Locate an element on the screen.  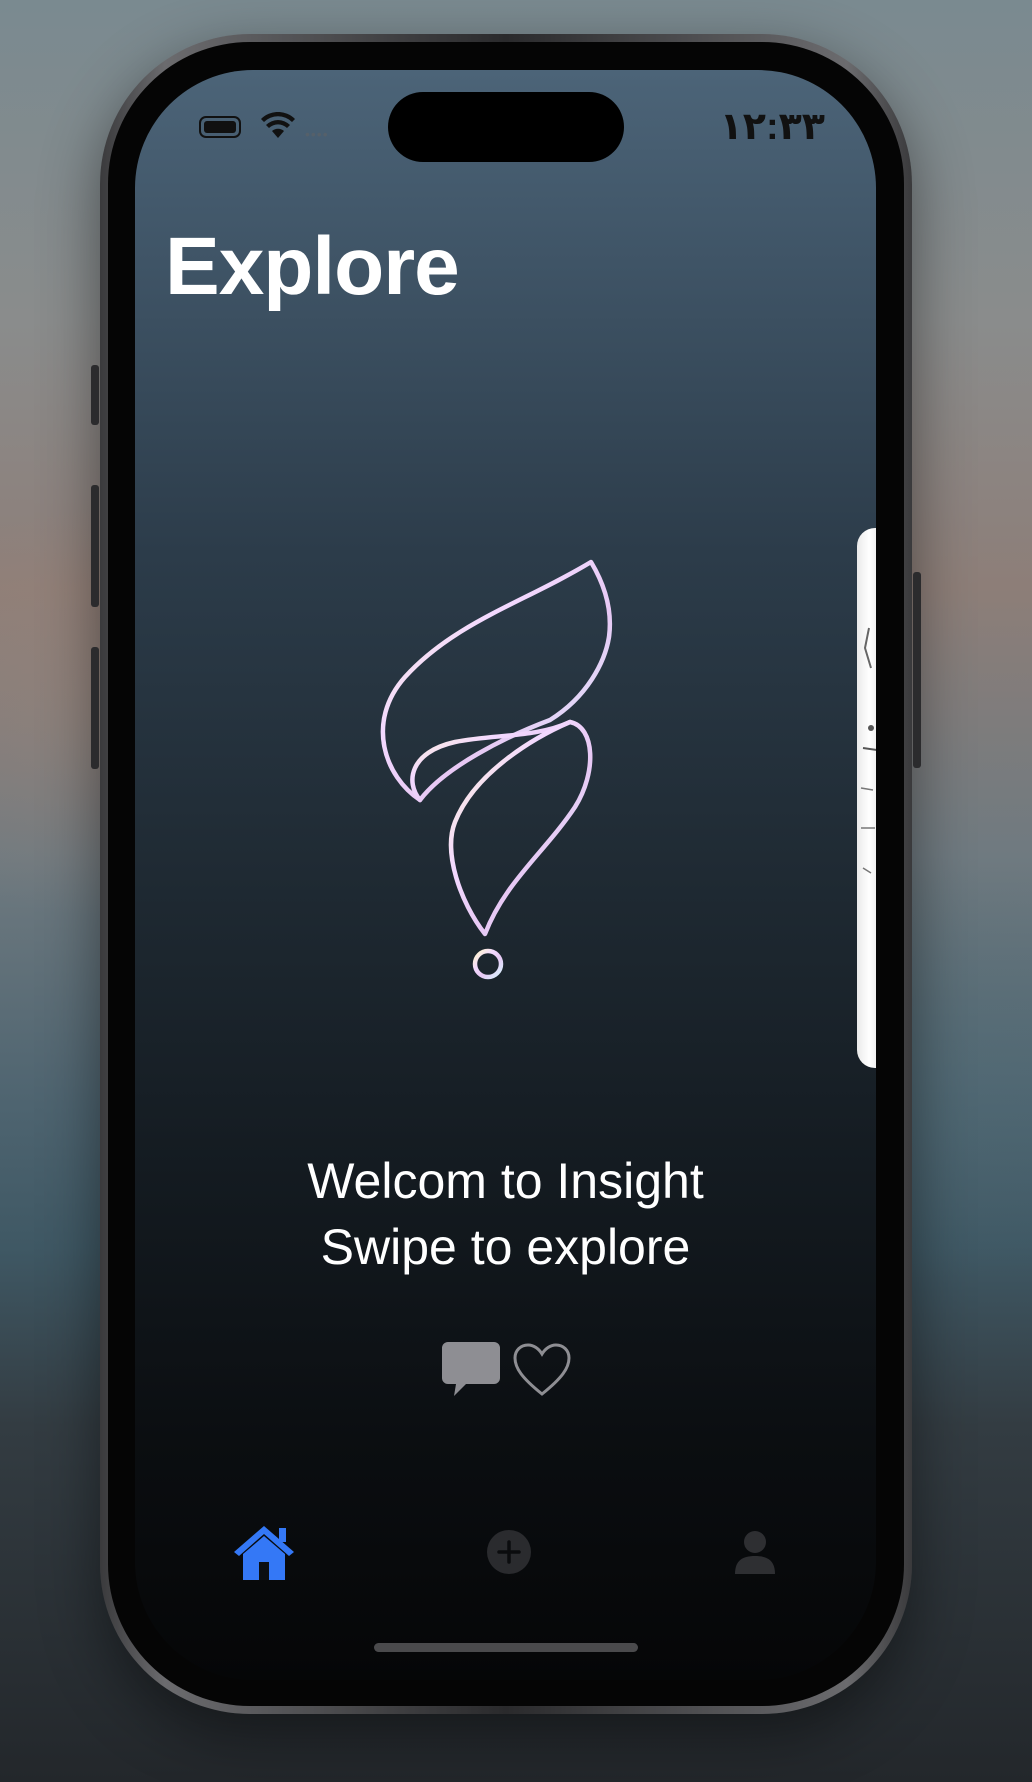
person-icon is located at coordinates (755, 1552).